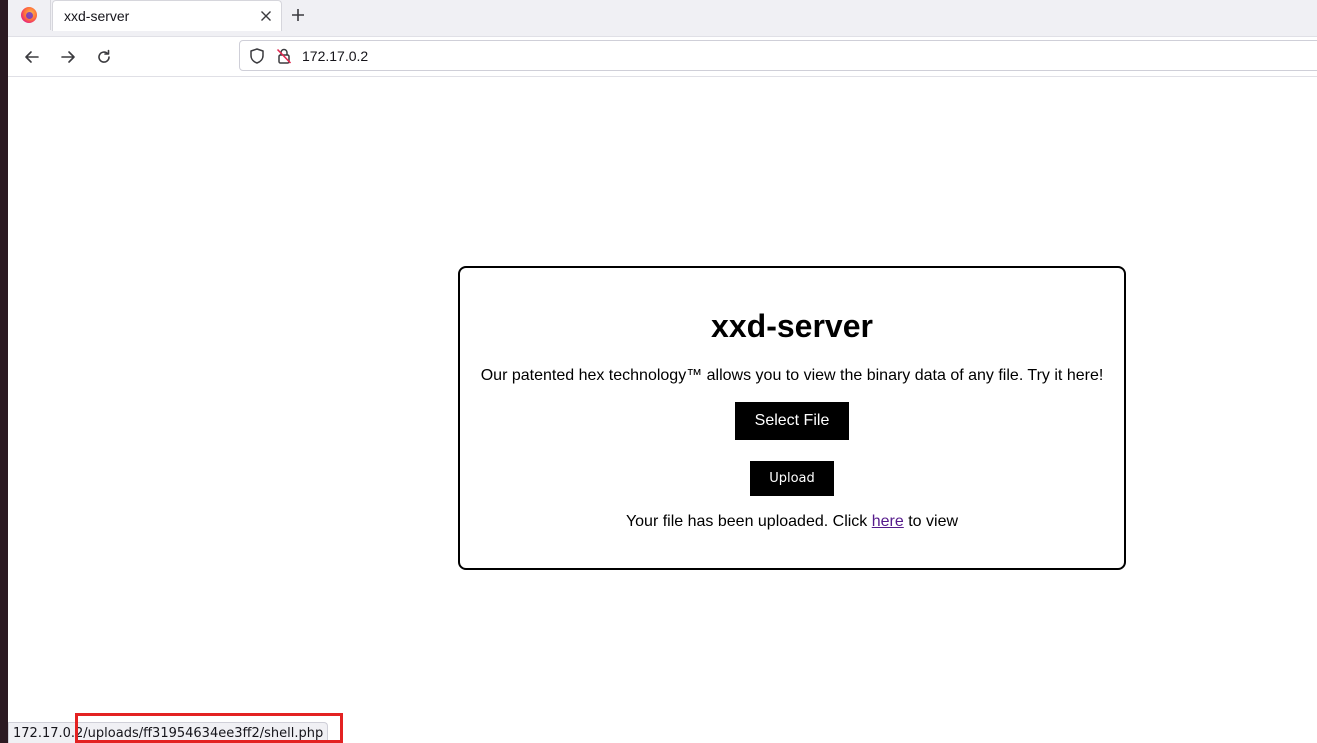 This screenshot has height=743, width=1317. I want to click on firefox-view-button, so click(29, 15).